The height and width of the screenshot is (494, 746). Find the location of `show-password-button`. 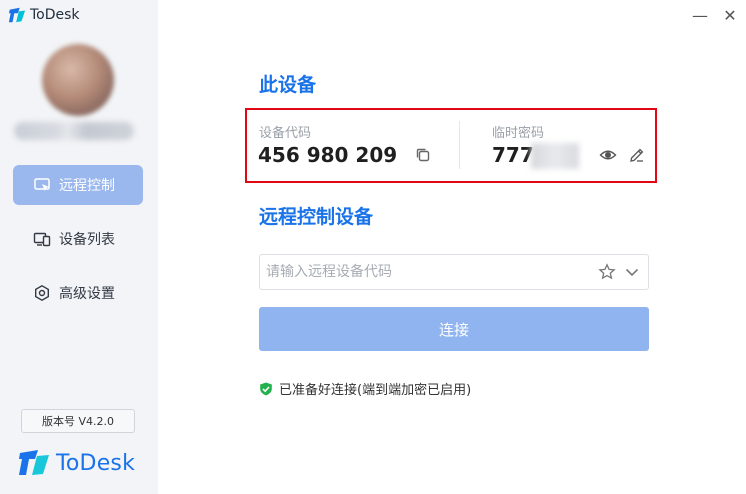

show-password-button is located at coordinates (608, 155).